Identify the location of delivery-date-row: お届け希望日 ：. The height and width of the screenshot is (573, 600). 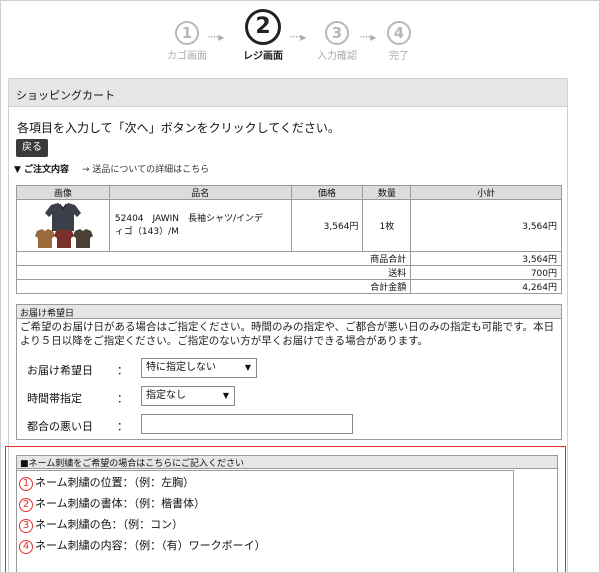
(77, 370).